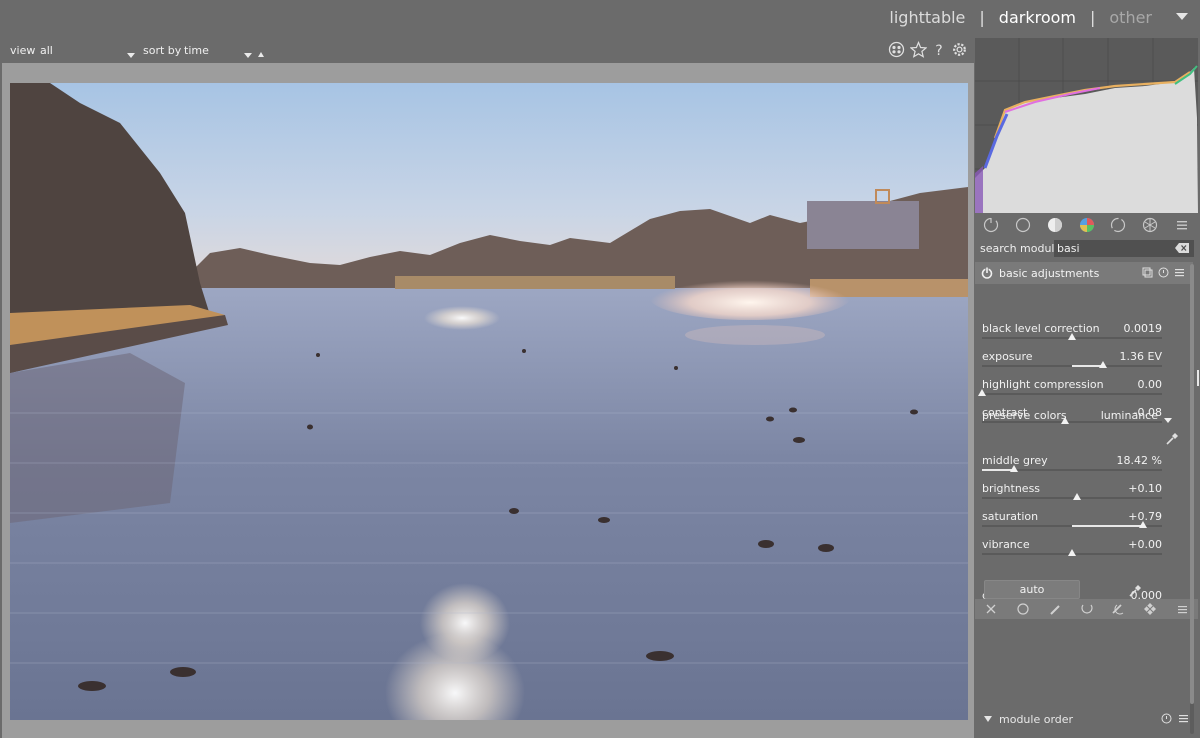 The width and height of the screenshot is (1200, 738). Describe the element at coordinates (1118, 225) in the screenshot. I see `correct-group-icon` at that location.